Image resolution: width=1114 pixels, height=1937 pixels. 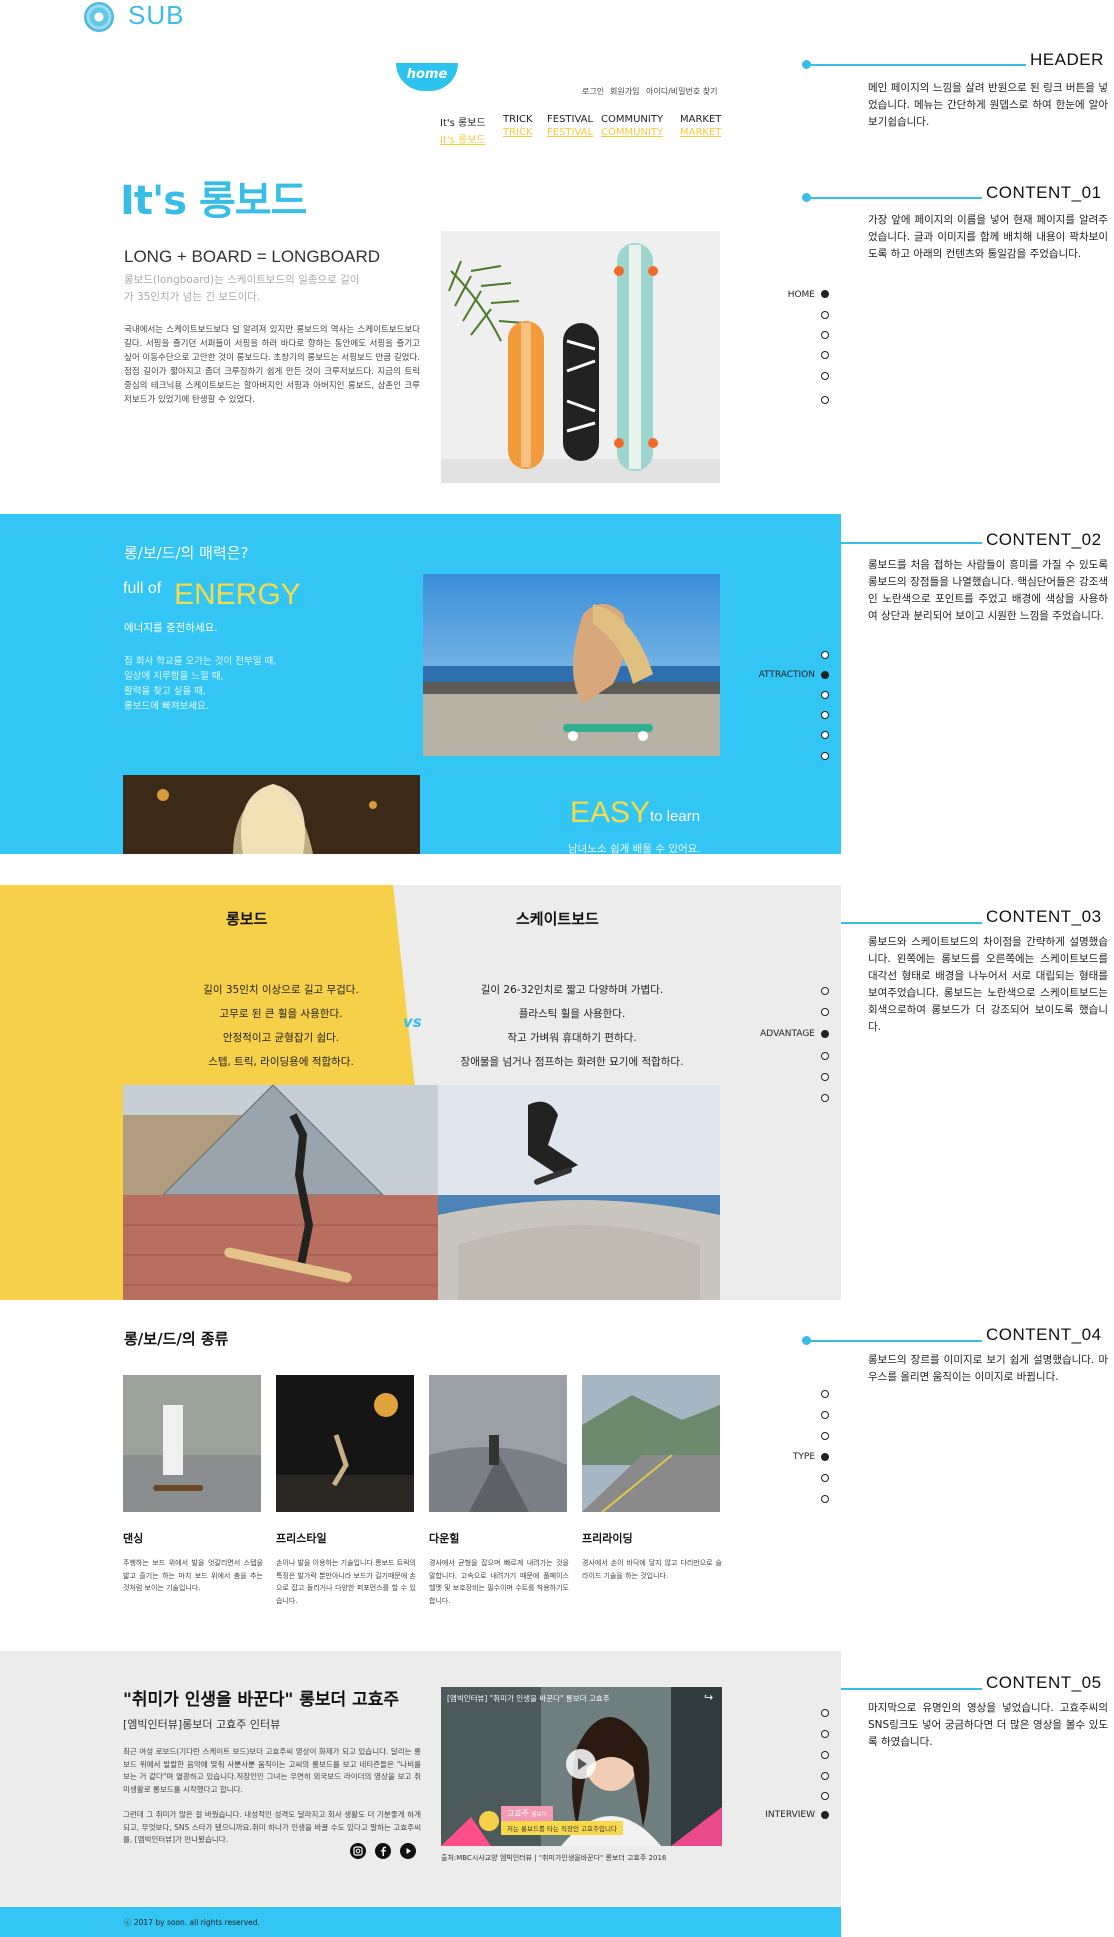 I want to click on rider-photo, so click(x=571, y=665).